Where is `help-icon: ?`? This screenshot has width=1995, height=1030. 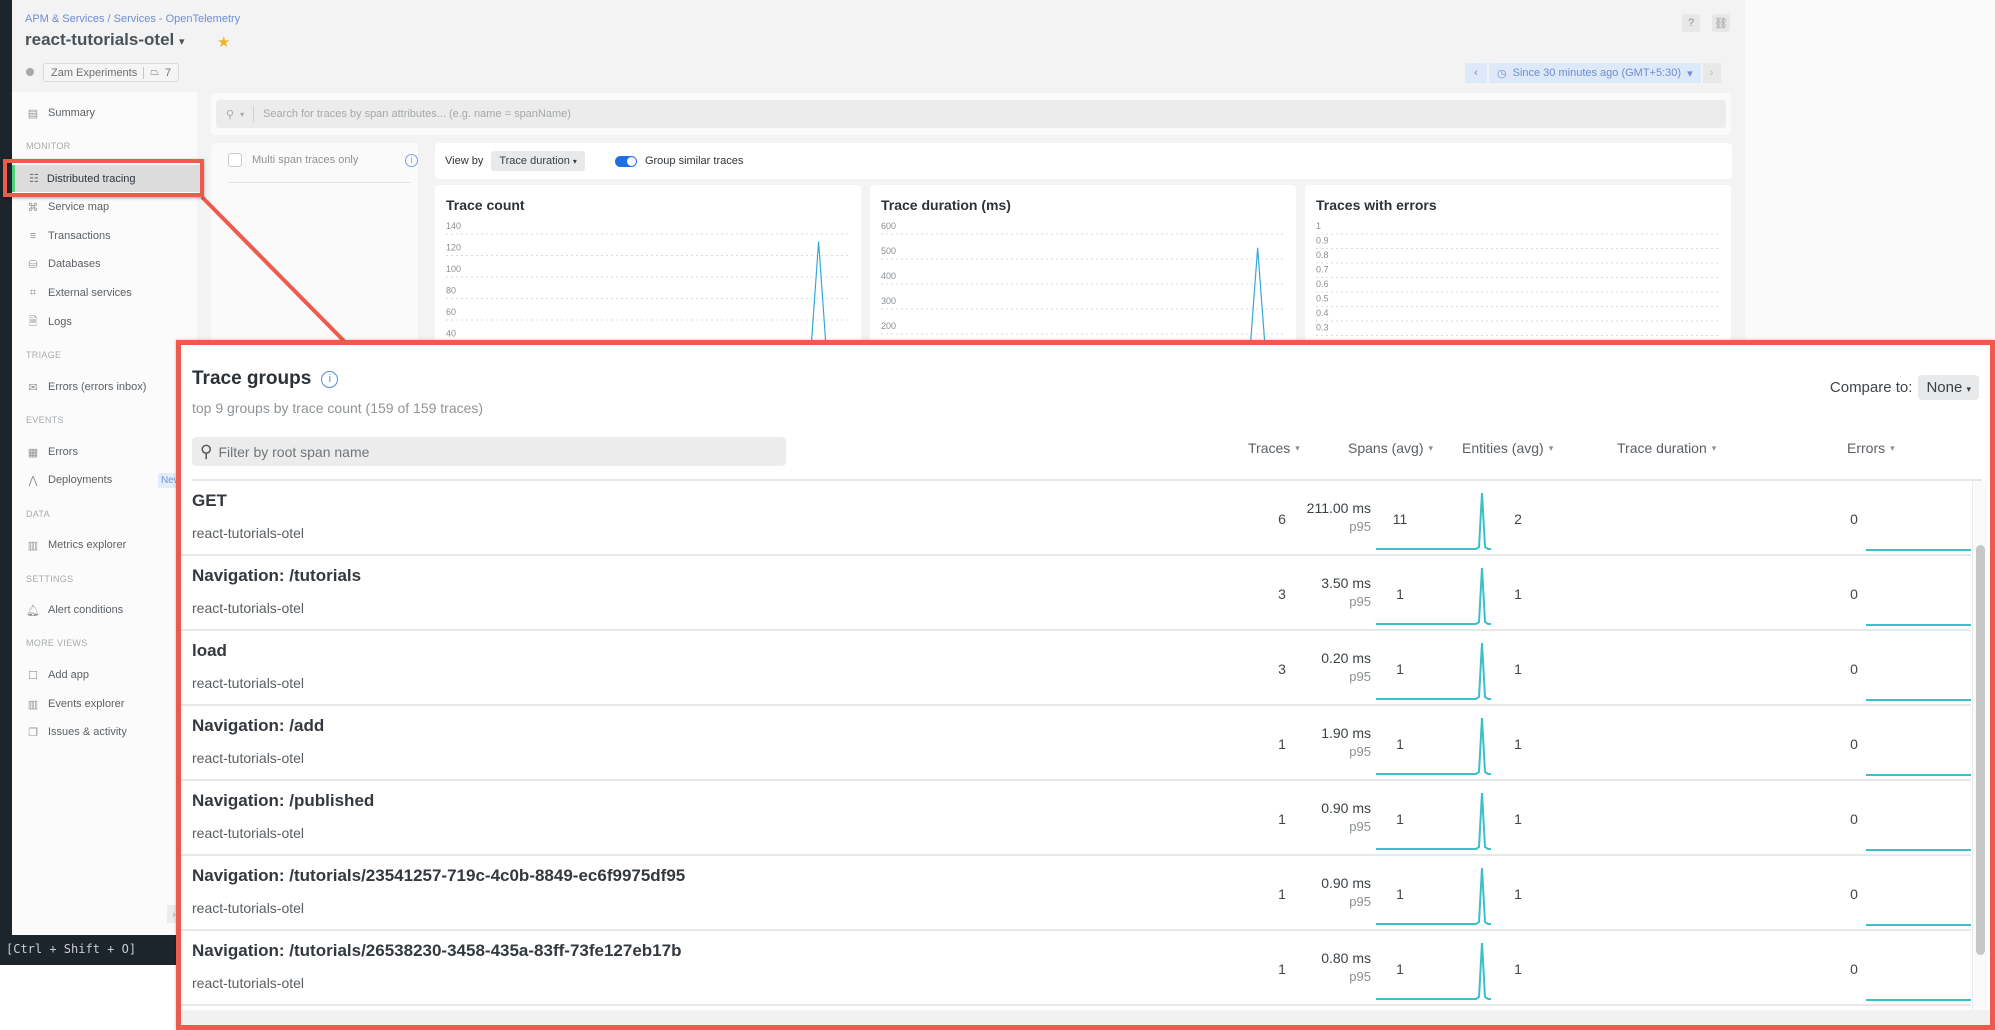
help-icon: ? is located at coordinates (1691, 23).